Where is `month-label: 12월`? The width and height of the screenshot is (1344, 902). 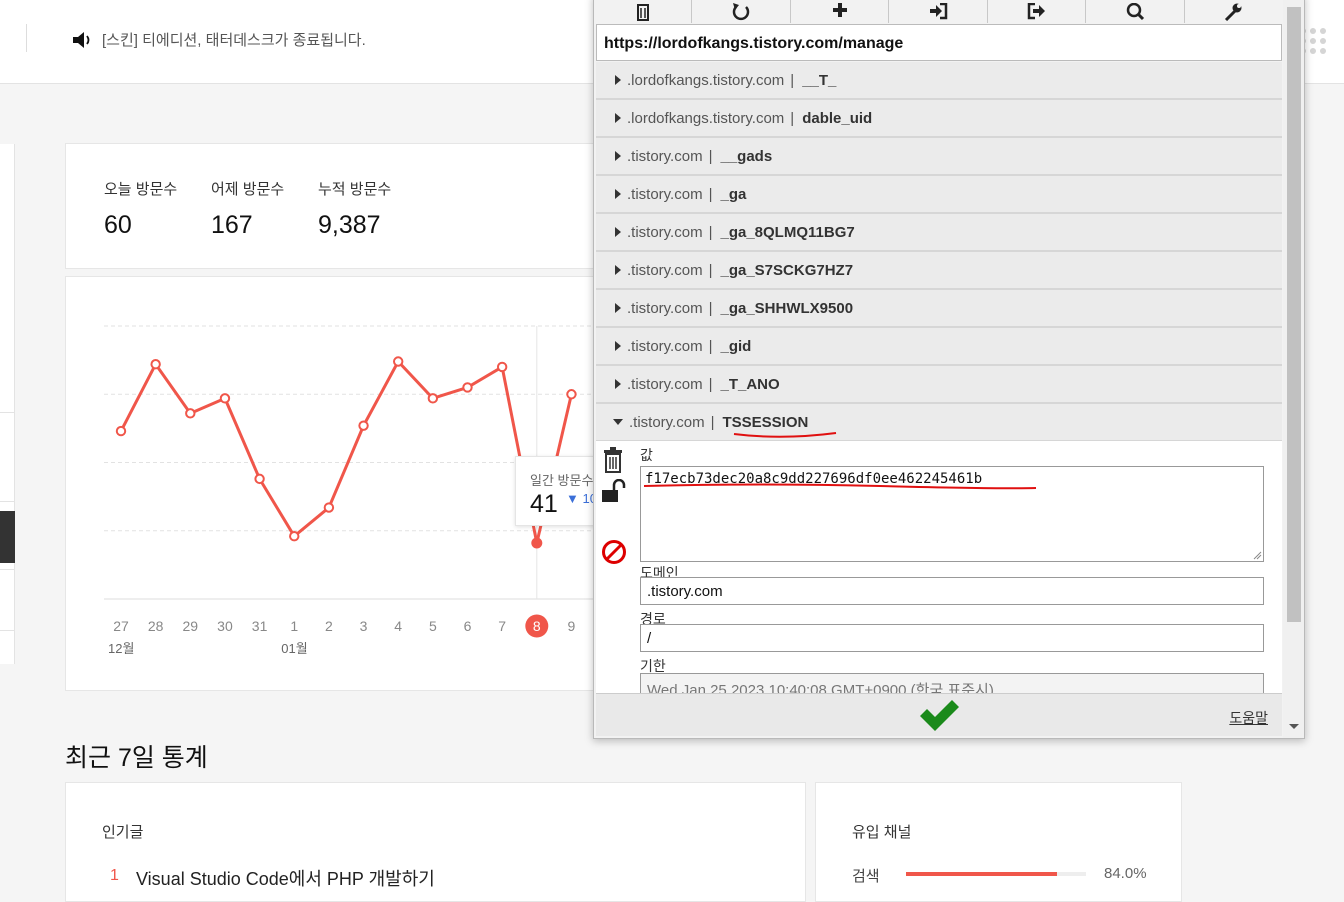 month-label: 12월 is located at coordinates (121, 648).